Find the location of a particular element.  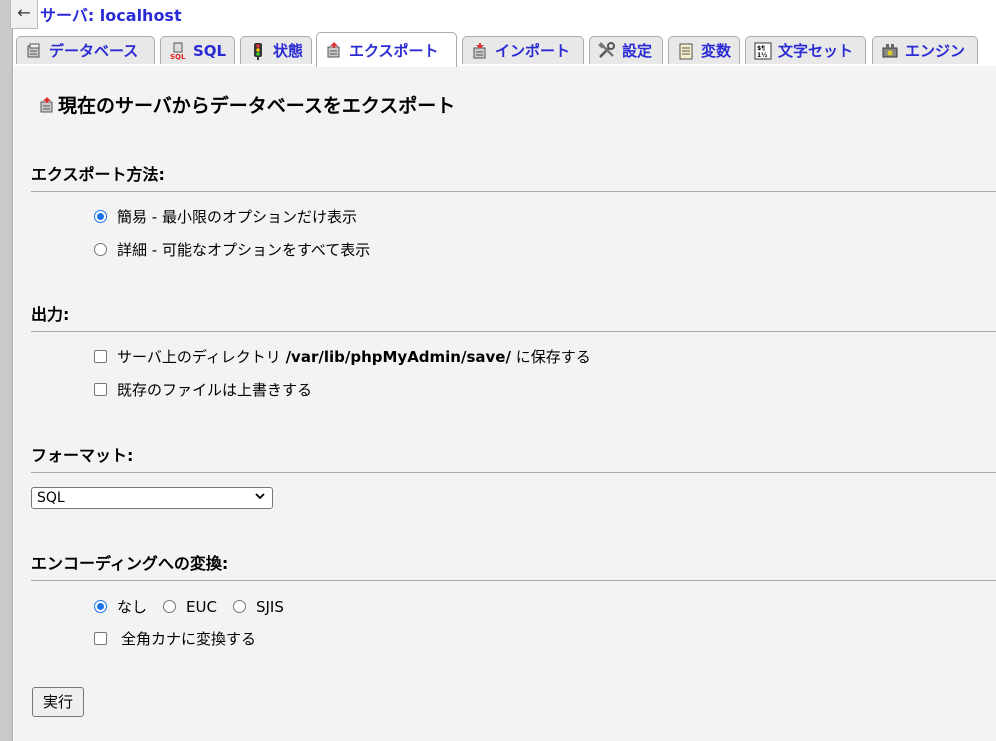

charset-icon: $¶ 1½ is located at coordinates (763, 51).